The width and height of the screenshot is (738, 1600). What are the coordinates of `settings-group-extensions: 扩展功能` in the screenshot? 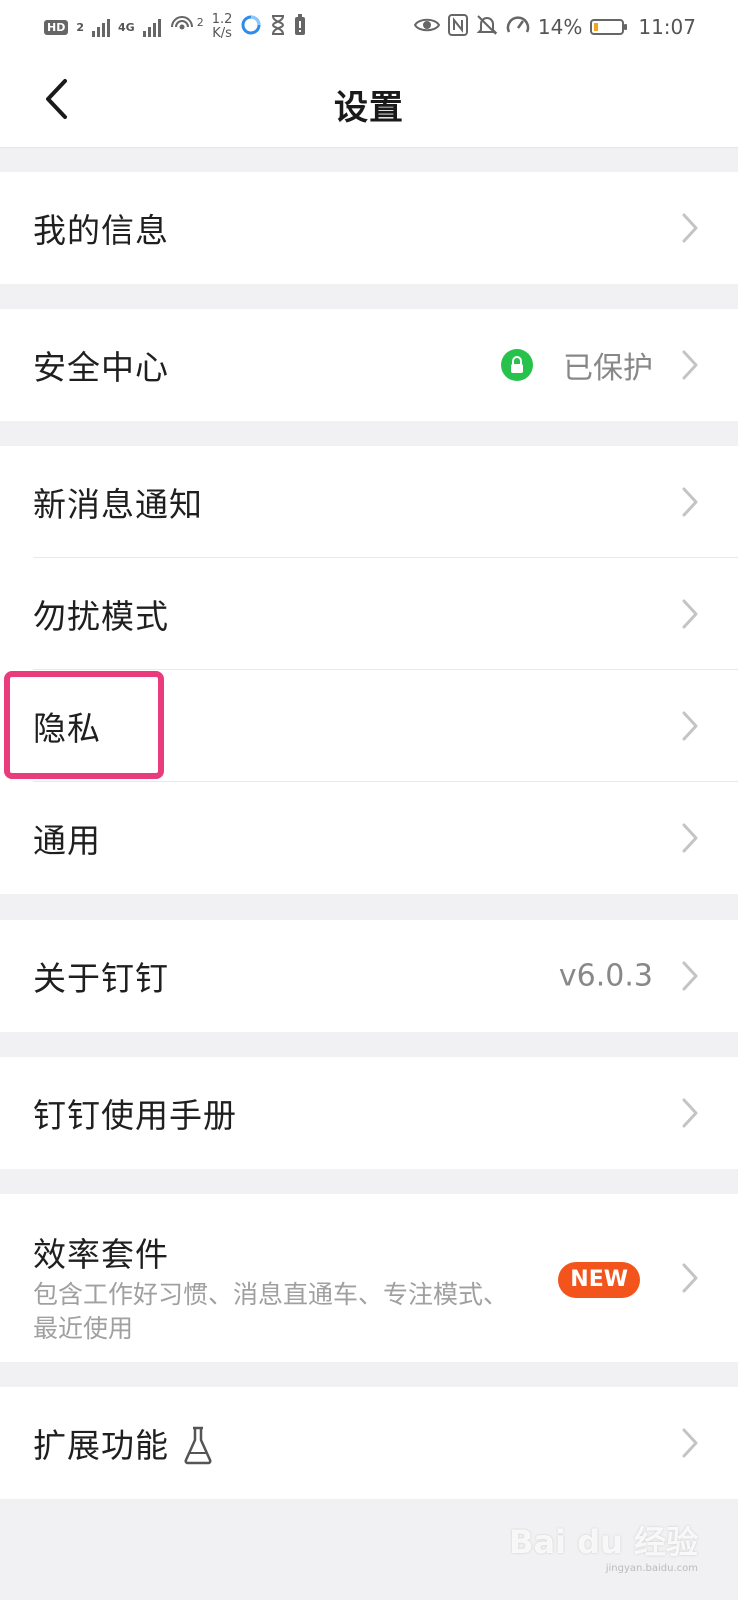 It's located at (369, 1443).